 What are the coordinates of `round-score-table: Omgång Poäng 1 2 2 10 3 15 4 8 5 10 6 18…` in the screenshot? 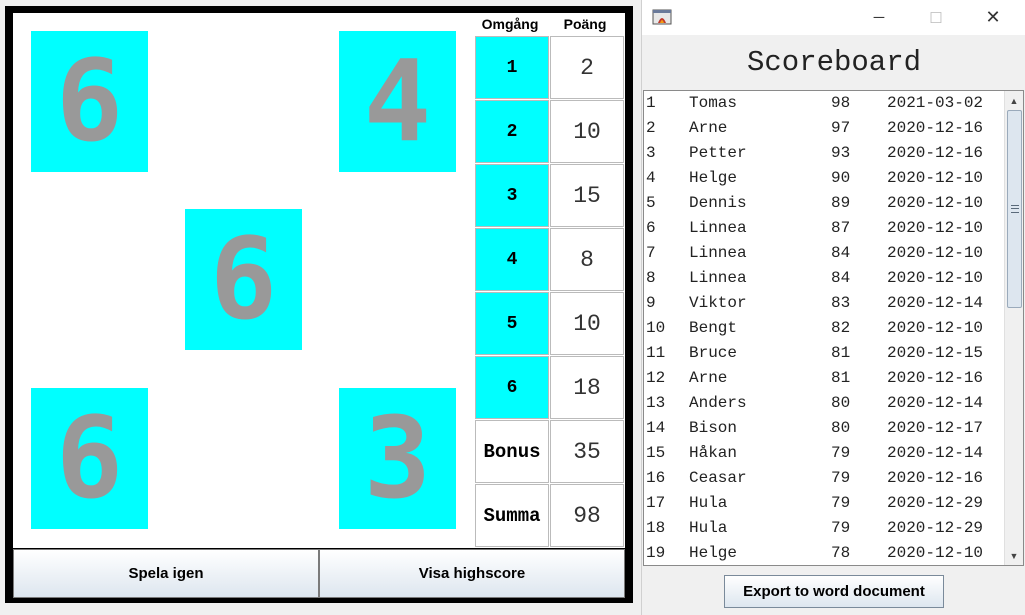 It's located at (548, 280).